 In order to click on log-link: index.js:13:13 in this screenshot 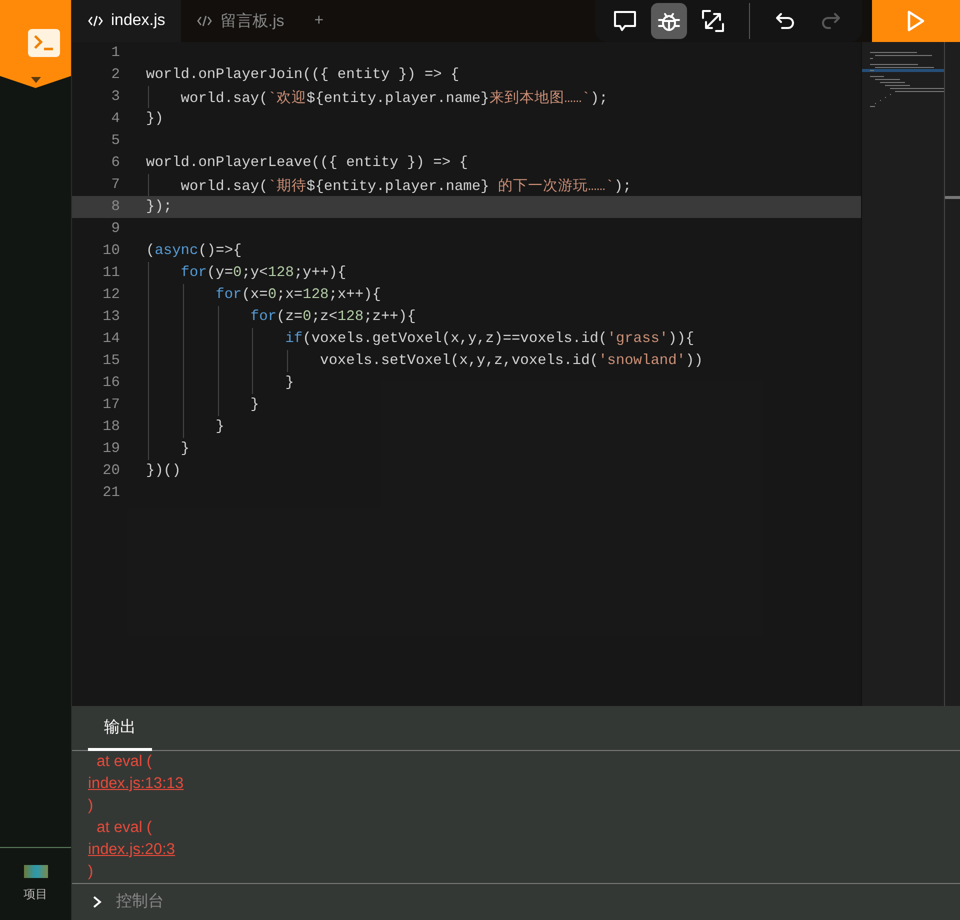, I will do `click(136, 784)`.